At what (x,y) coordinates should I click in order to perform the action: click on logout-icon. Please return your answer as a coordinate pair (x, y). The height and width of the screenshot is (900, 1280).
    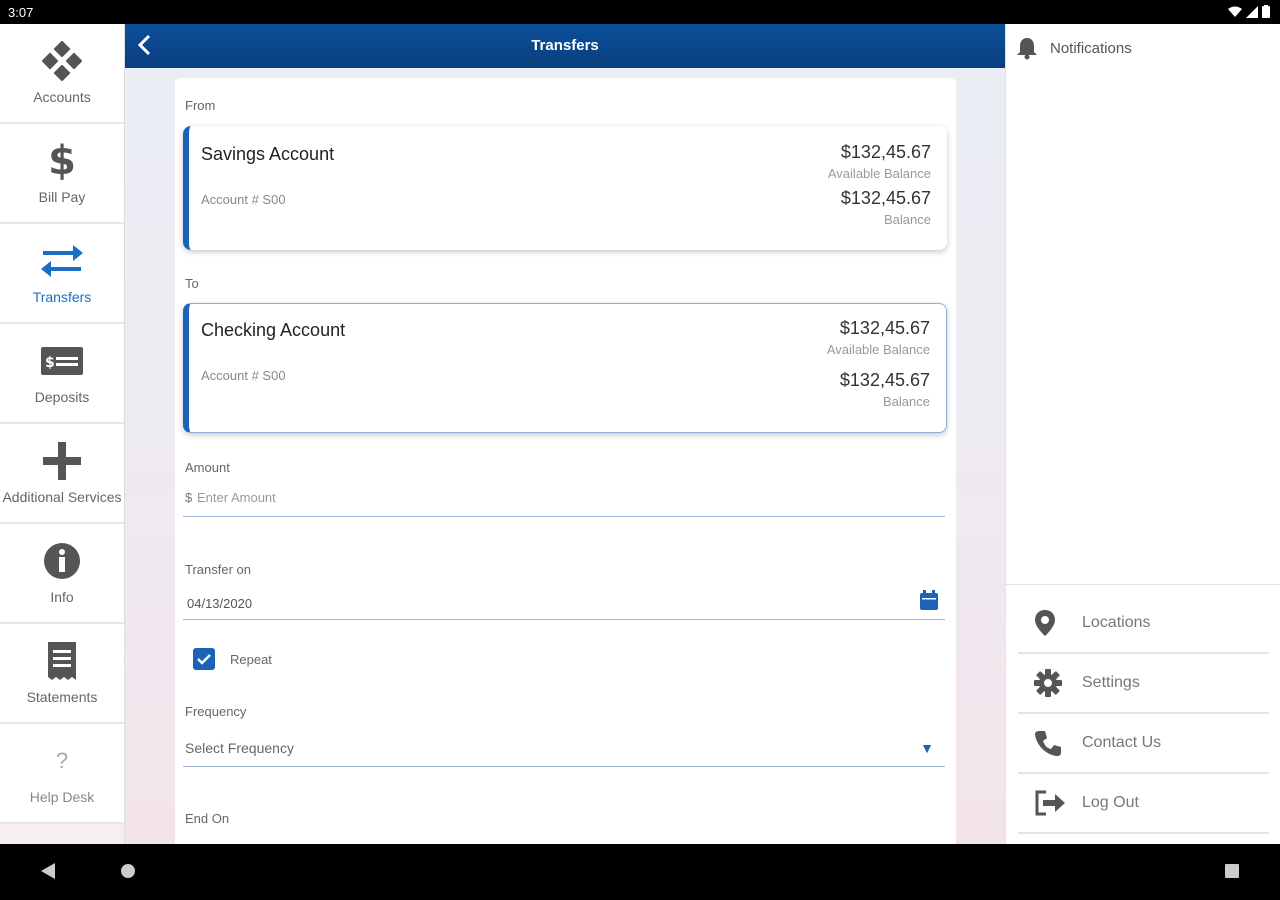
    Looking at the image, I should click on (1050, 803).